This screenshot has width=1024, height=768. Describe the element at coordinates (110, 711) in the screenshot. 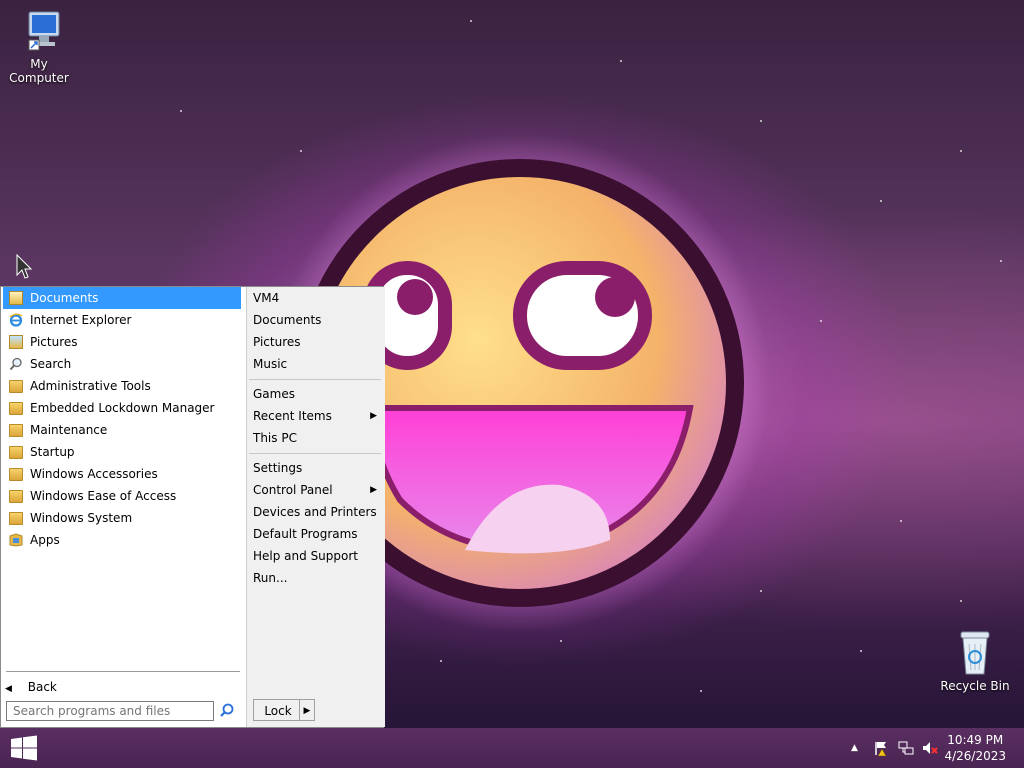

I see `search-input` at that location.